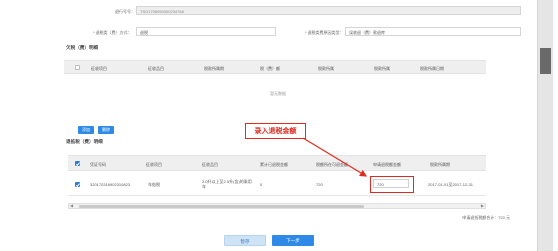  Describe the element at coordinates (77, 67) in the screenshot. I see `arrears-select-all-checkbox` at that location.